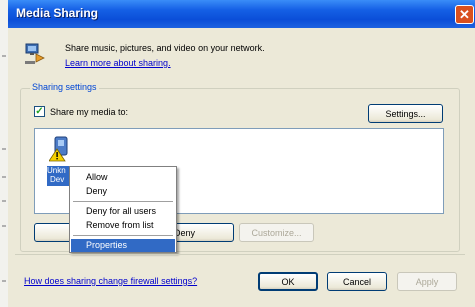 The image size is (475, 307). I want to click on share-media-label: Share my media to:, so click(89, 112).